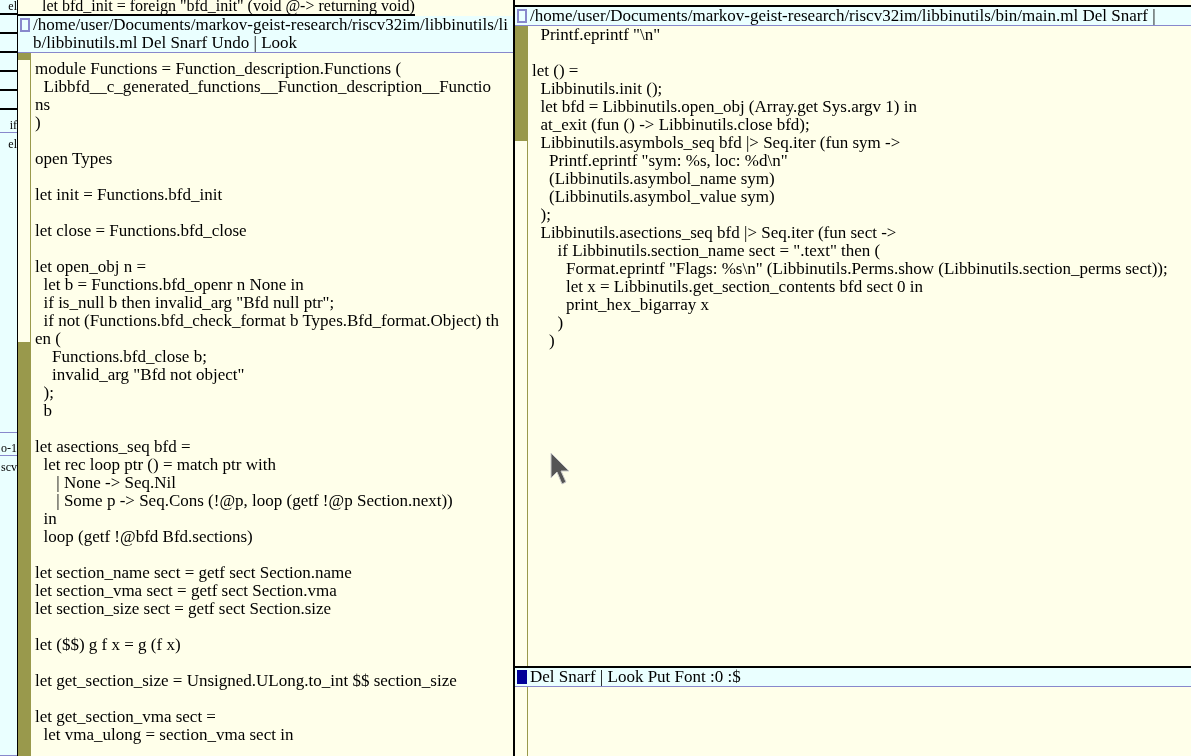 The image size is (1191, 756). I want to click on window-tag: el, so click(8, 7).